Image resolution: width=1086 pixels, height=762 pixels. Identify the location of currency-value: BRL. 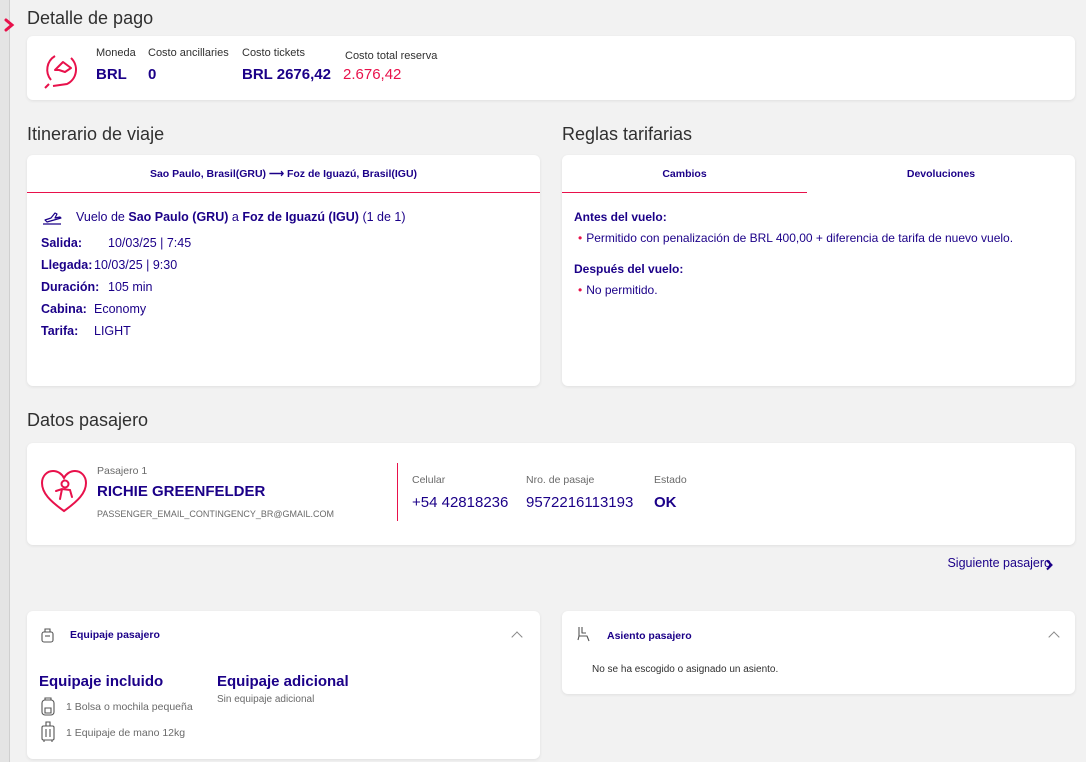
(111, 74).